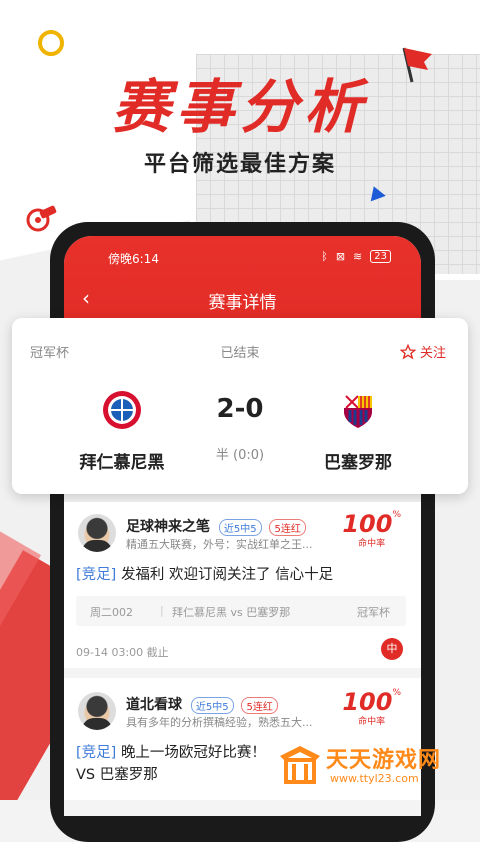 The height and width of the screenshot is (842, 480). Describe the element at coordinates (300, 765) in the screenshot. I see `watermark-logo-icon` at that location.